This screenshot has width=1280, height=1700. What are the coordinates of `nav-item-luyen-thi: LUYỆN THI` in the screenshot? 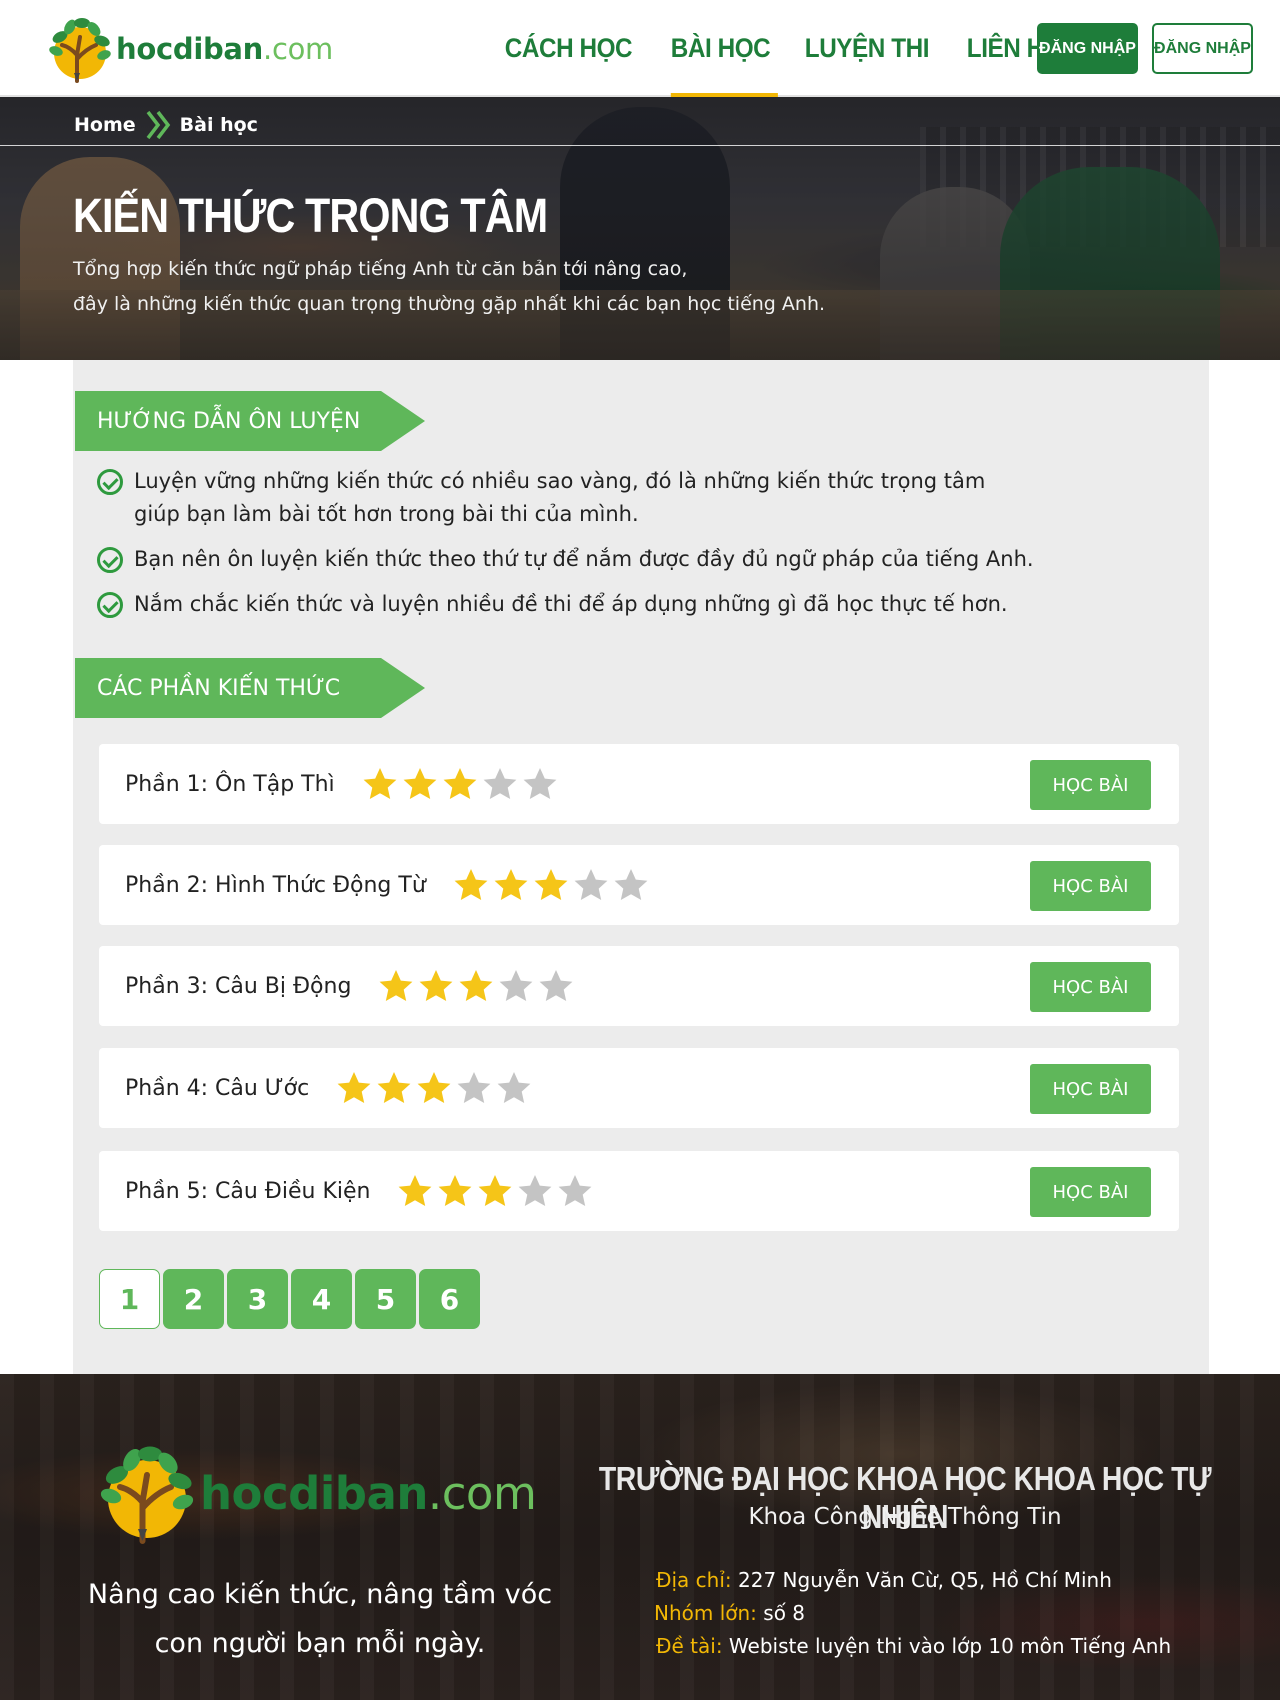 It's located at (867, 48).